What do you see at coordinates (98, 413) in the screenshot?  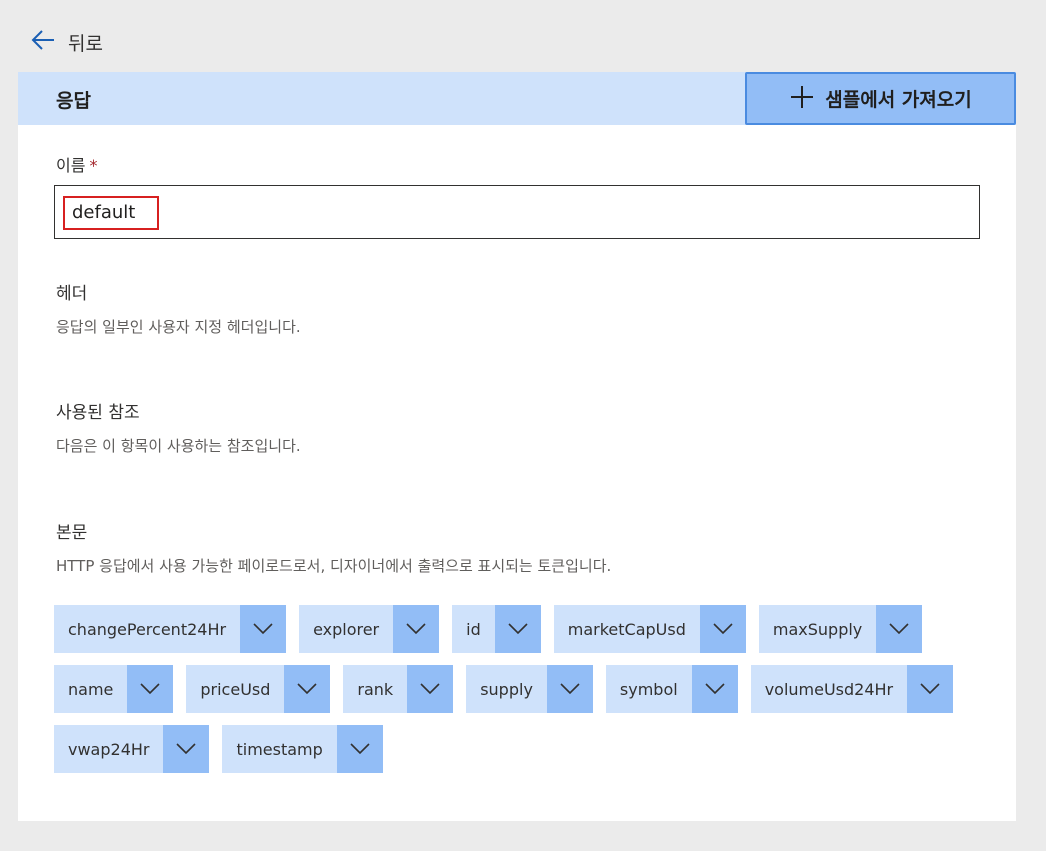 I see `references-title: 사용된 참조` at bounding box center [98, 413].